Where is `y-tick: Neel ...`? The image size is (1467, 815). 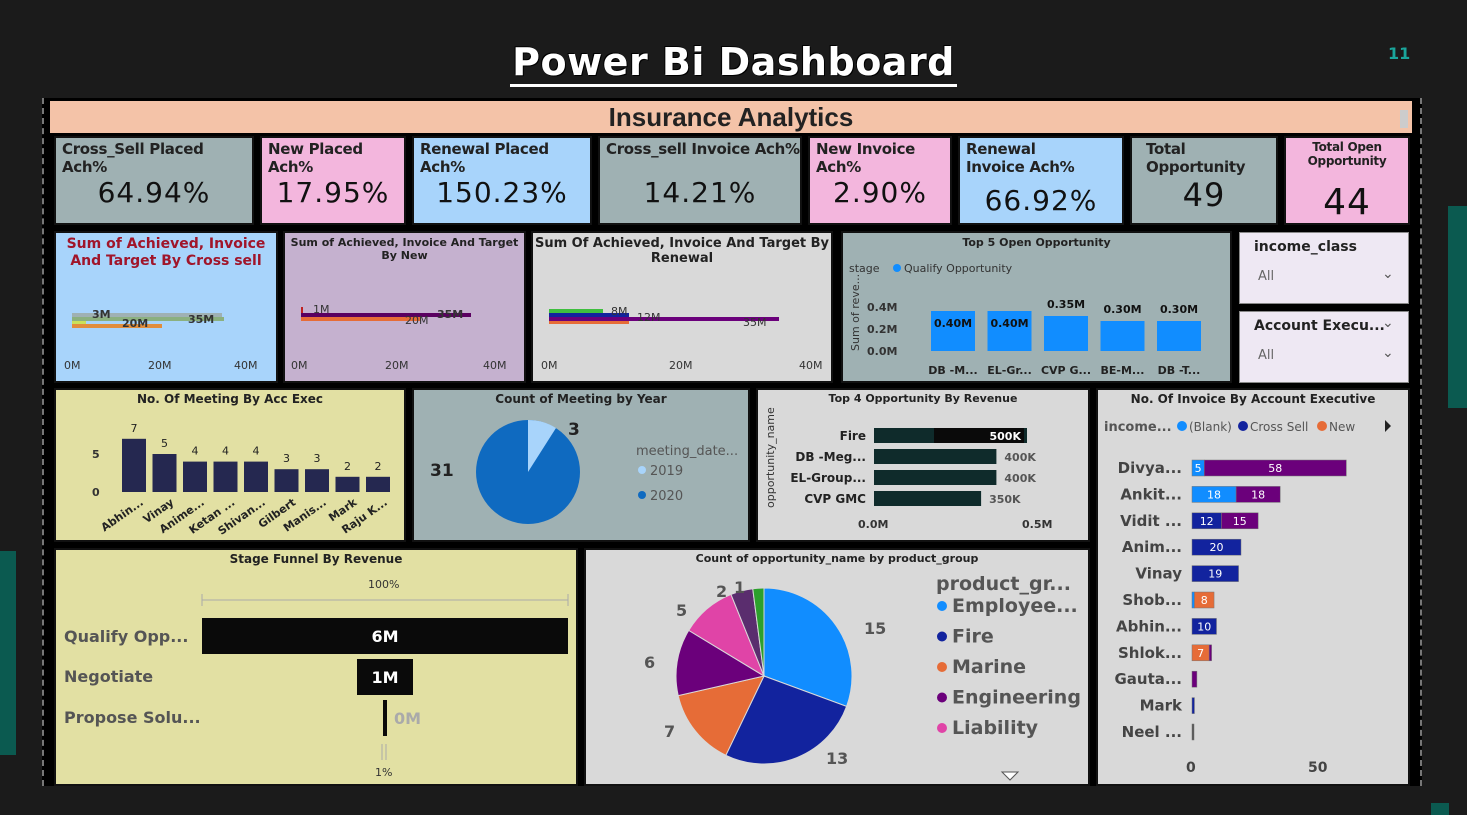
y-tick: Neel ... is located at coordinates (1152, 732).